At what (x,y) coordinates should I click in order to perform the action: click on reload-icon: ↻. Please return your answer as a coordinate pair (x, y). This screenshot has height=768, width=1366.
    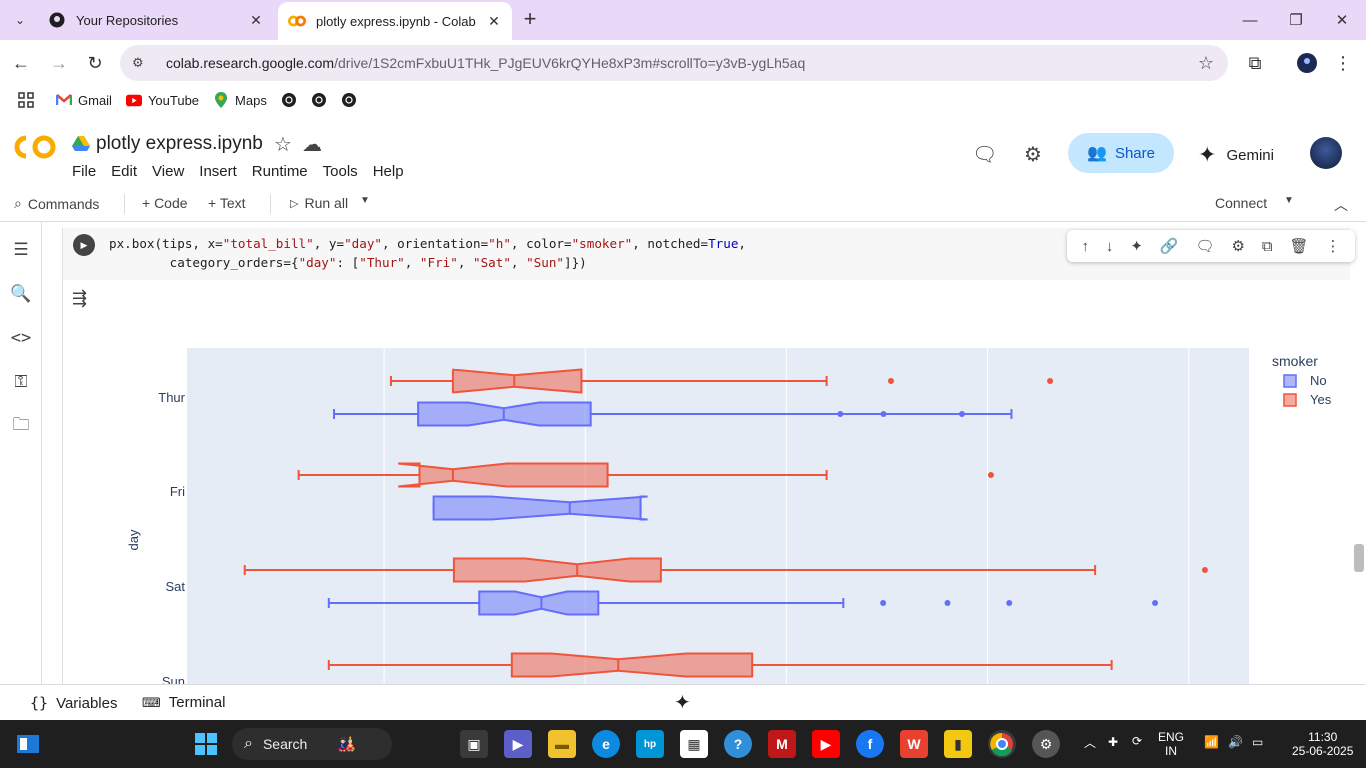
    Looking at the image, I should click on (95, 63).